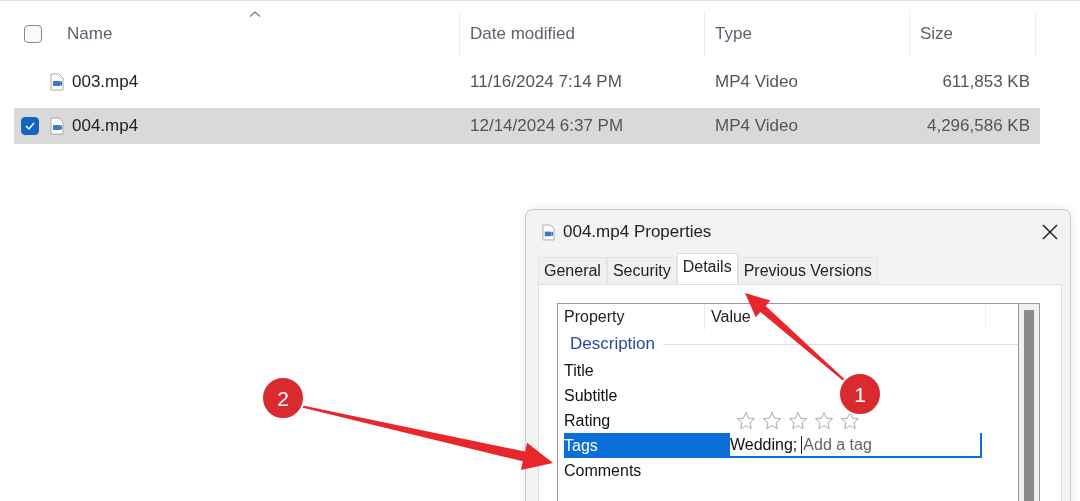 Image resolution: width=1080 pixels, height=501 pixels. I want to click on property-name: Comments, so click(647, 470).